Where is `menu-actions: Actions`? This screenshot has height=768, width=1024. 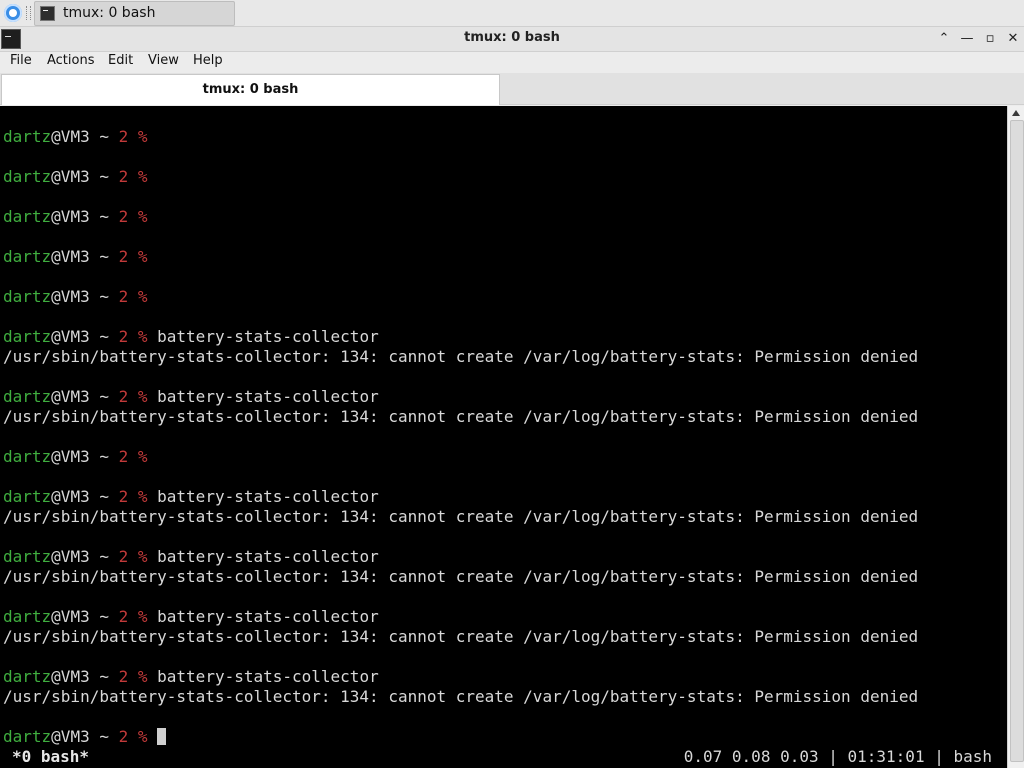 menu-actions: Actions is located at coordinates (71, 60).